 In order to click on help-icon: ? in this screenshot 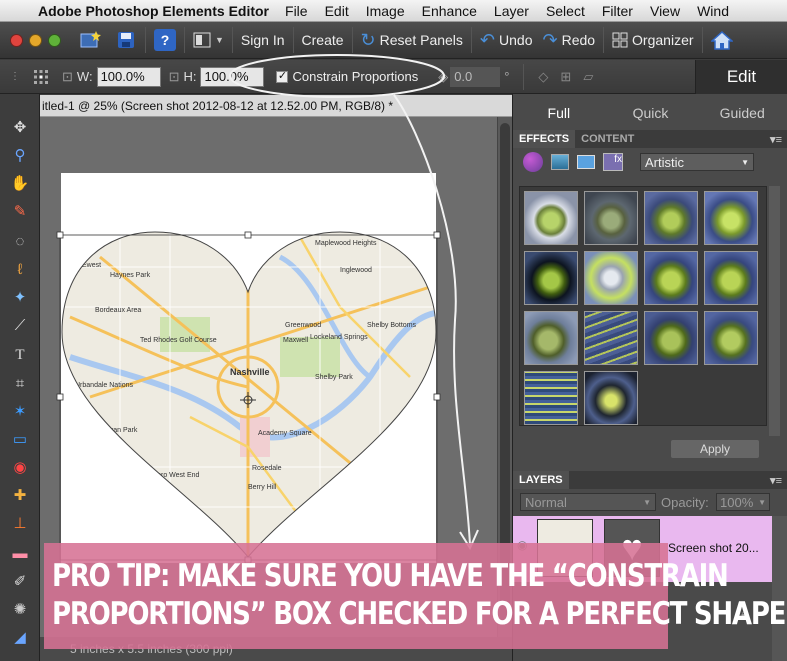, I will do `click(165, 40)`.